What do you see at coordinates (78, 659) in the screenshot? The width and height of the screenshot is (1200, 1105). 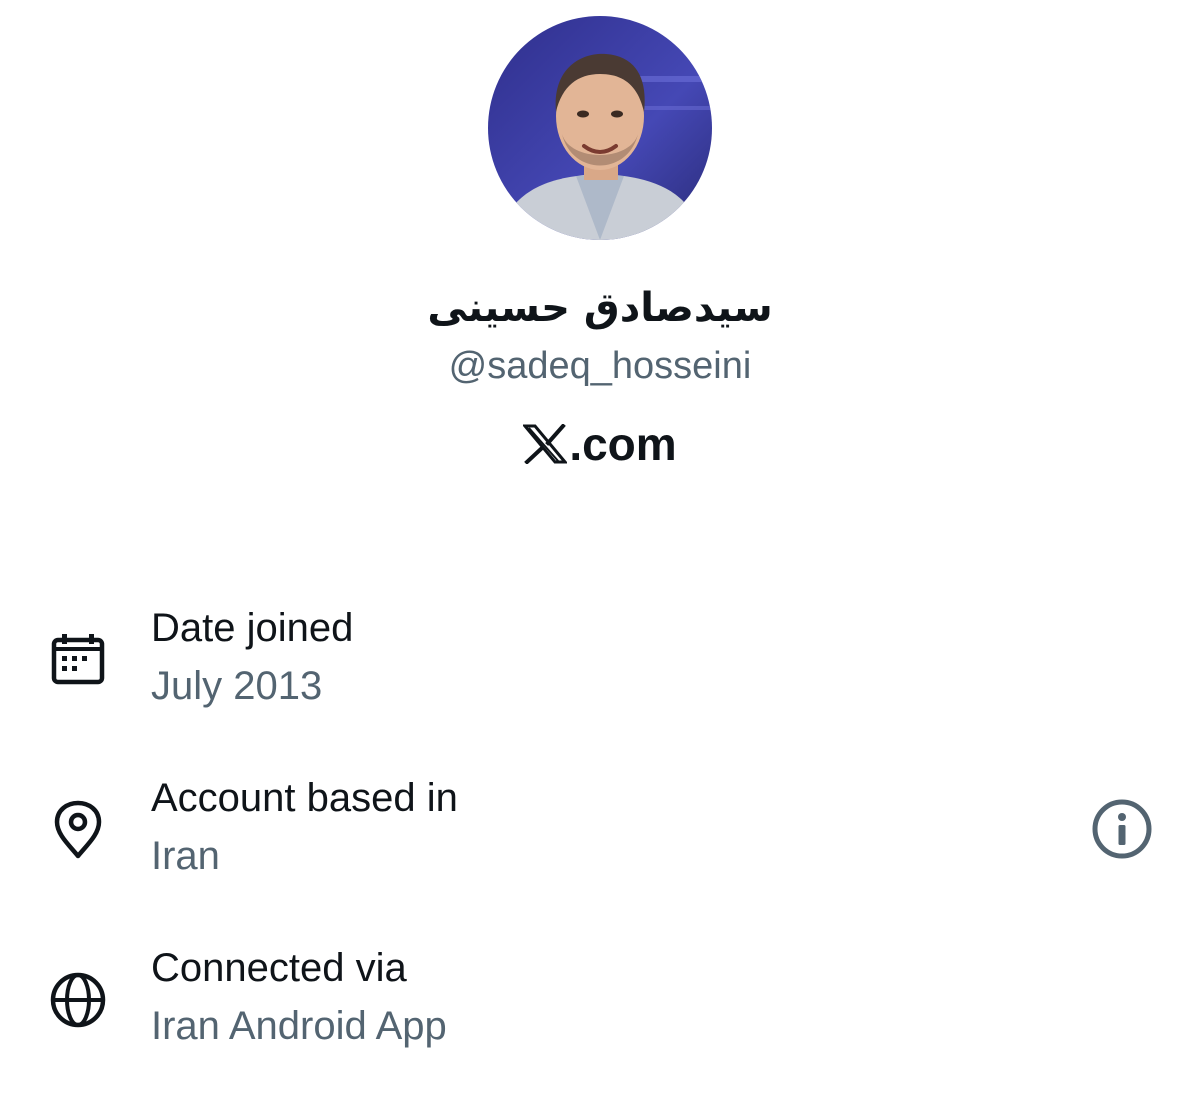 I see `calendar-icon` at bounding box center [78, 659].